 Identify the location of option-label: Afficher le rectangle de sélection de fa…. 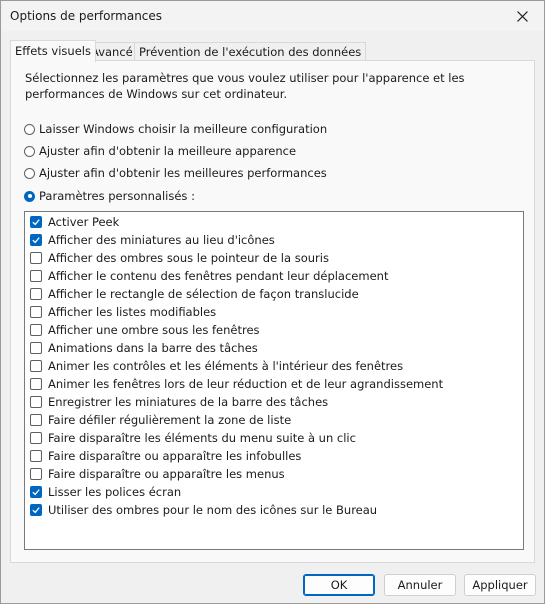
(203, 294).